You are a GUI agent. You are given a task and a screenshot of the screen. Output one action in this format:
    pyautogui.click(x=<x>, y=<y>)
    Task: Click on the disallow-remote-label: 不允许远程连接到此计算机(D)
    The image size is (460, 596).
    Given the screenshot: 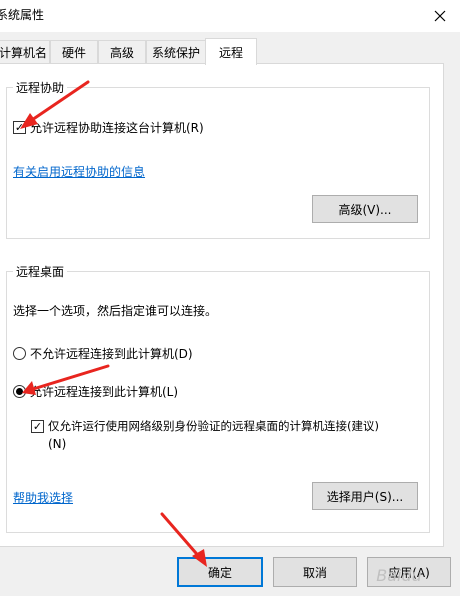 What is the action you would take?
    pyautogui.click(x=111, y=354)
    